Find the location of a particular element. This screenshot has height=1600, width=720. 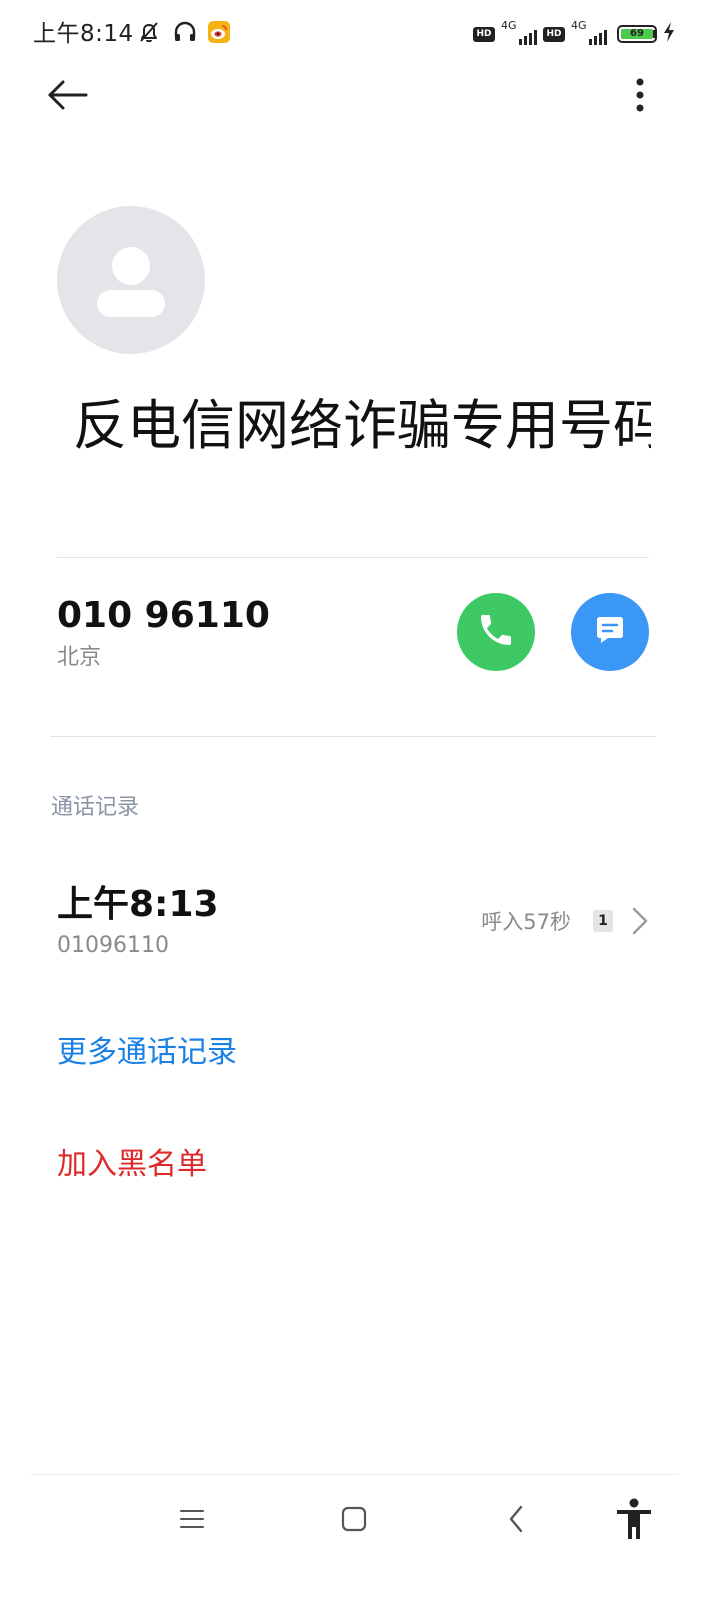

number-location: 北京 is located at coordinates (79, 657).